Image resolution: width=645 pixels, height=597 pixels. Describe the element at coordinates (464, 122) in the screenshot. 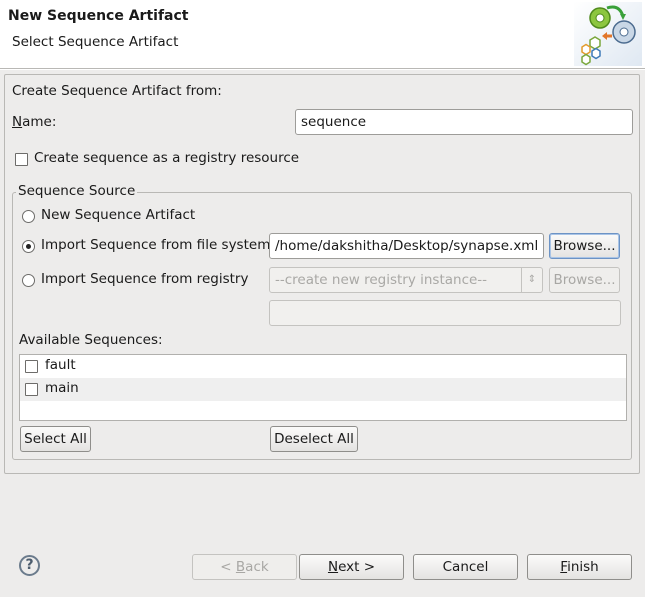

I see `name-input: sequence` at that location.